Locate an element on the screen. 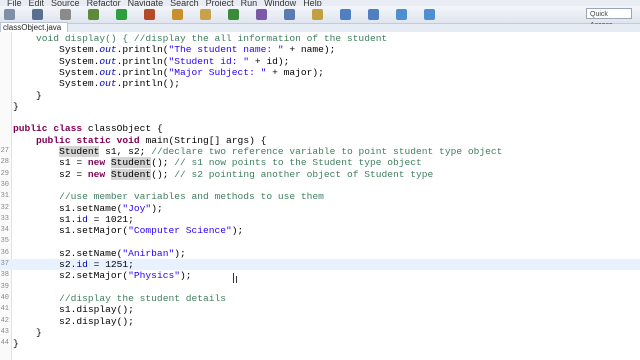  line-number: 31 is located at coordinates (4, 196).